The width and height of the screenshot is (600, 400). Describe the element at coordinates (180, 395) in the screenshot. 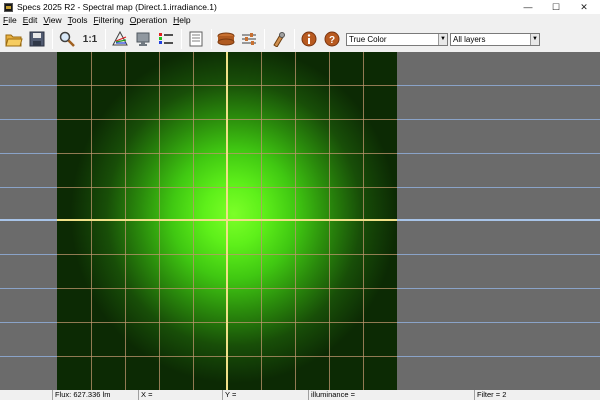

I see `status-x: X =` at that location.